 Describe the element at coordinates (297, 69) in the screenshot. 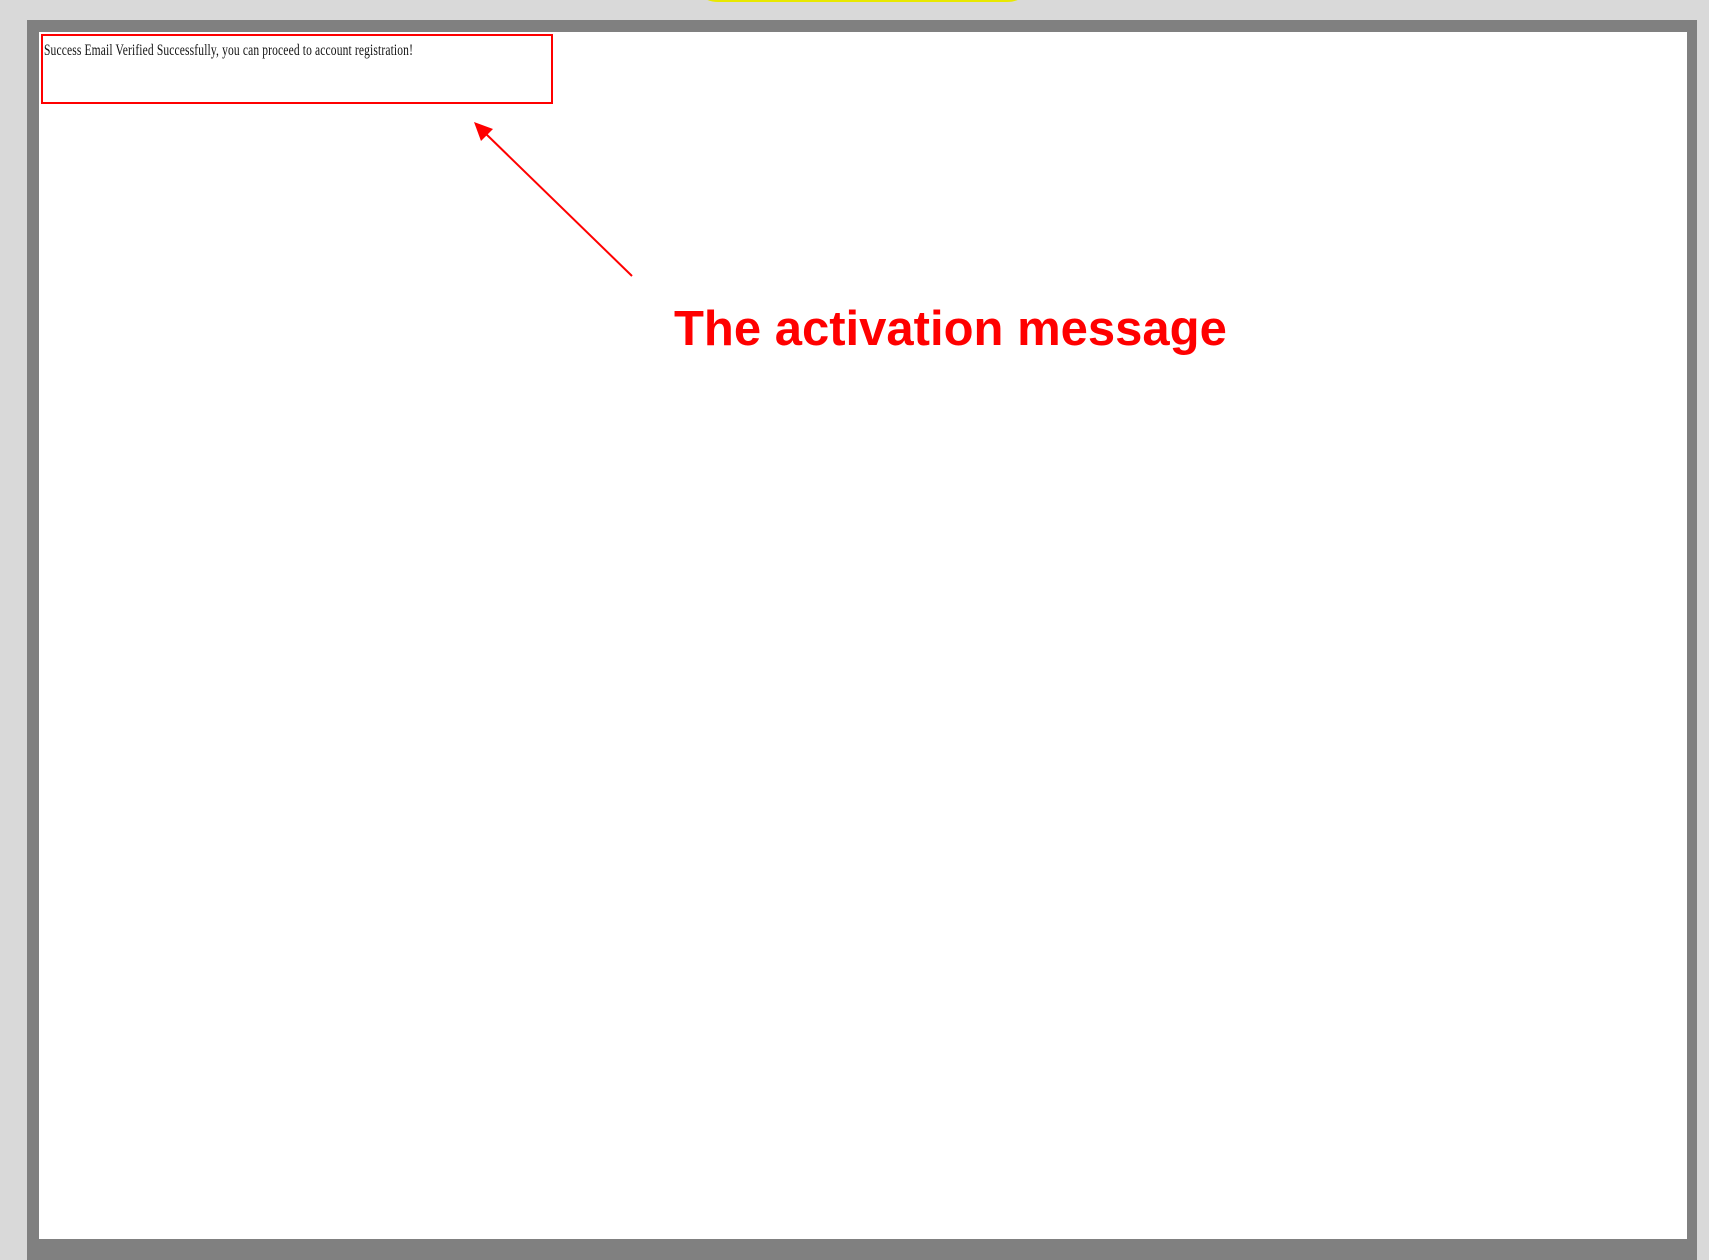

I see `annotation-highlight-box` at that location.